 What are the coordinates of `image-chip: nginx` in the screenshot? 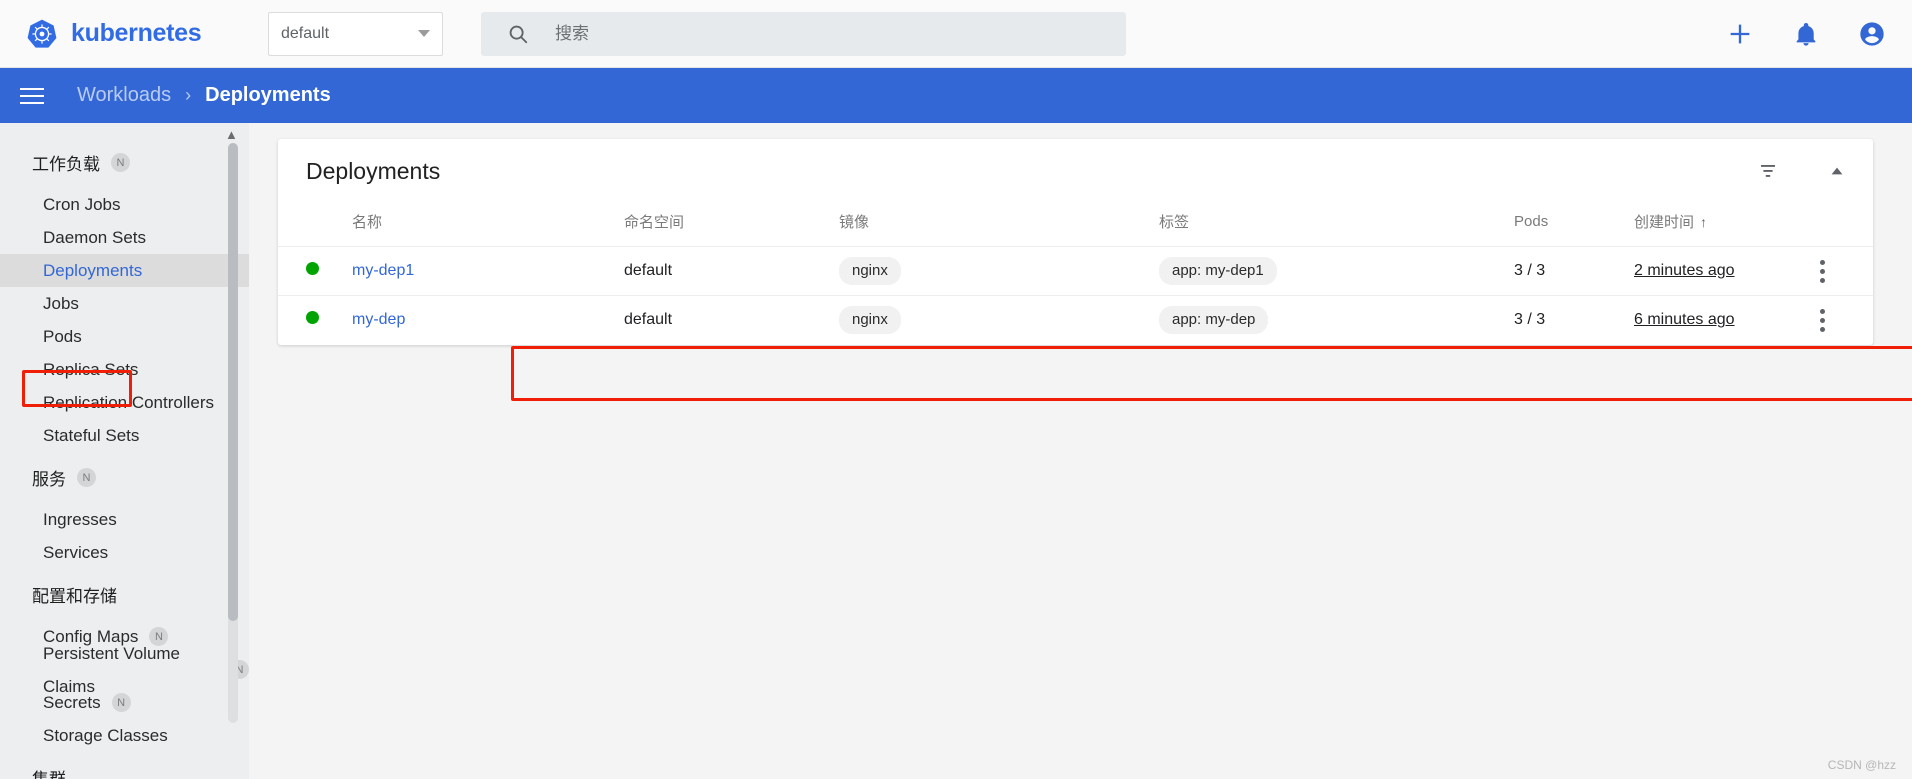 It's located at (870, 271).